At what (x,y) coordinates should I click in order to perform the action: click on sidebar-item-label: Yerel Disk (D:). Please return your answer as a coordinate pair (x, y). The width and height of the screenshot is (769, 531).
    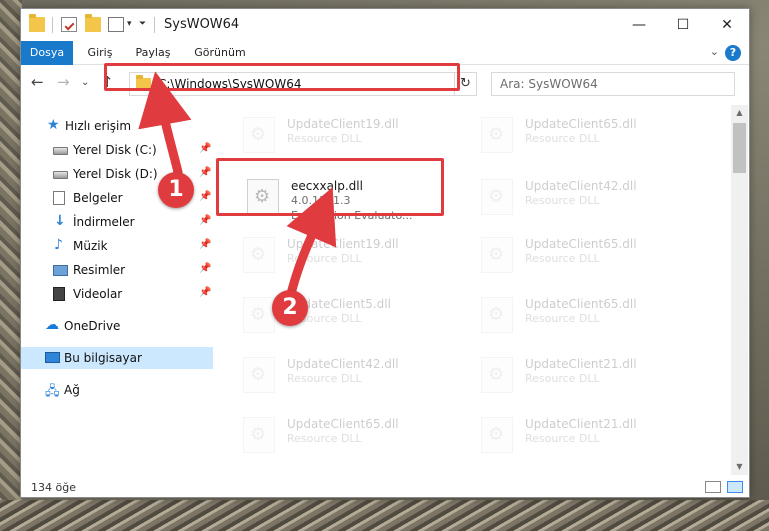
    Looking at the image, I should click on (115, 174).